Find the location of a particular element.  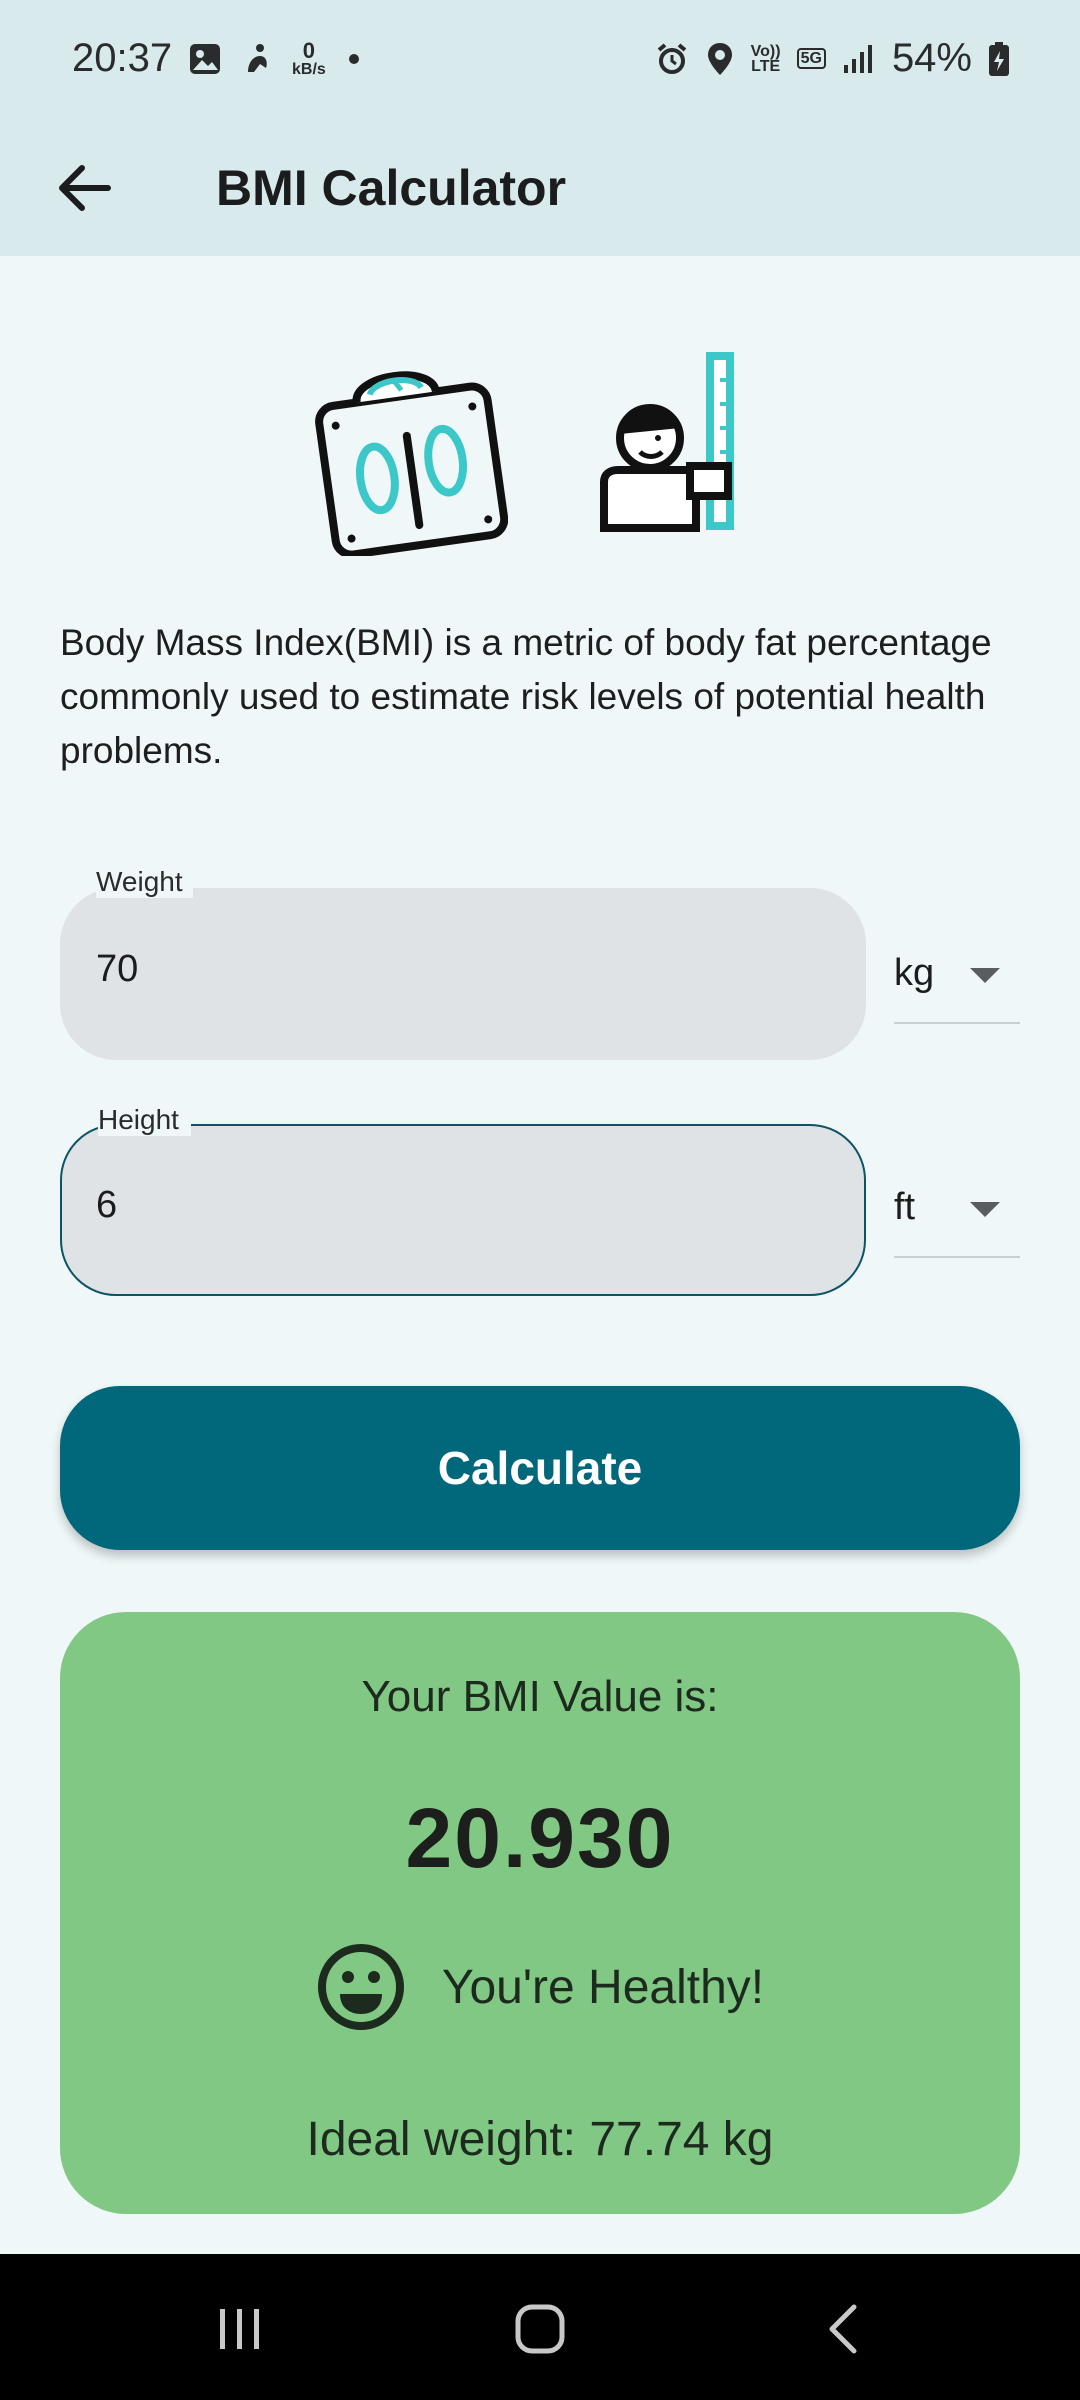

bmi-value: 20.930 is located at coordinates (540, 1838).